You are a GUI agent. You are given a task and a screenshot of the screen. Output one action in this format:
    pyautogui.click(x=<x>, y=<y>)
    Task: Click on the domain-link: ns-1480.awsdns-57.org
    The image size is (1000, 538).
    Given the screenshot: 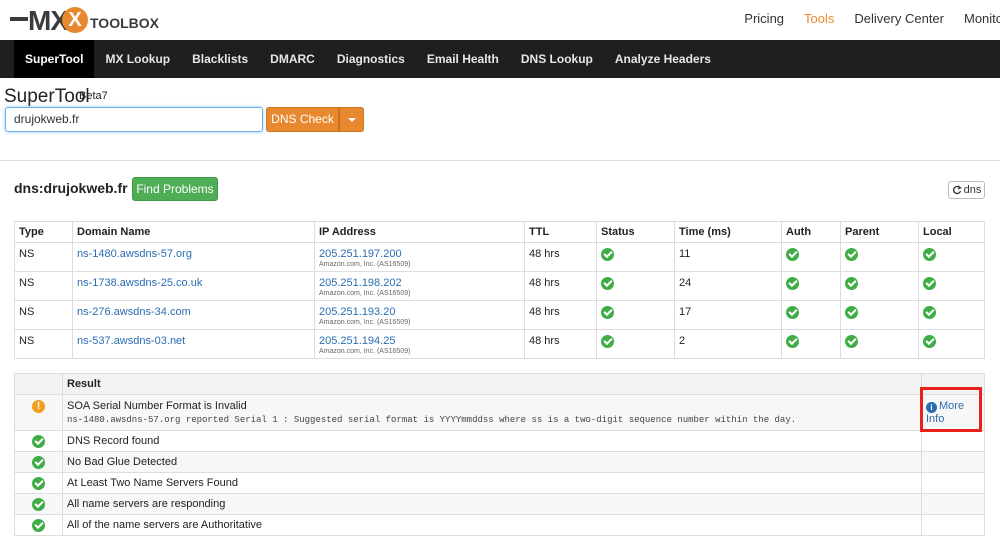 What is the action you would take?
    pyautogui.click(x=134, y=254)
    